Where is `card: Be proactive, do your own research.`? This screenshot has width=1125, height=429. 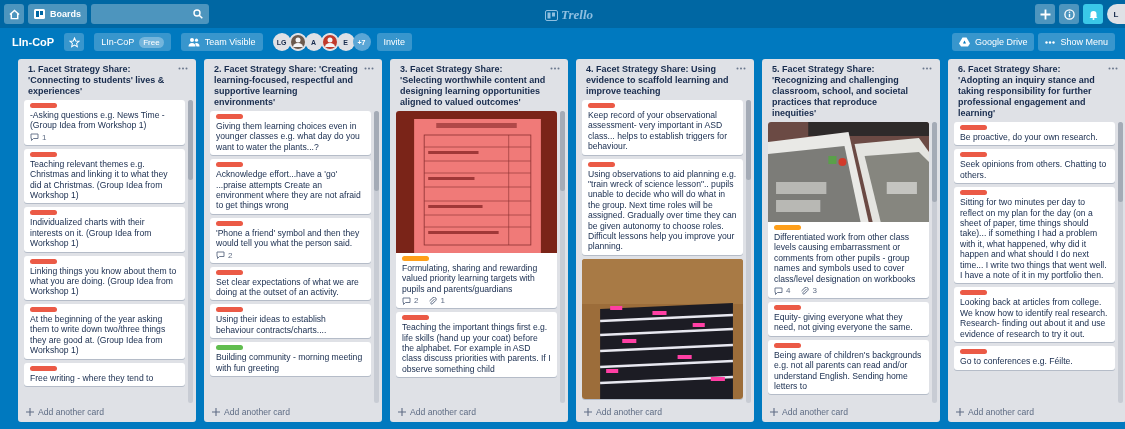 card: Be proactive, do your own research. is located at coordinates (1034, 134).